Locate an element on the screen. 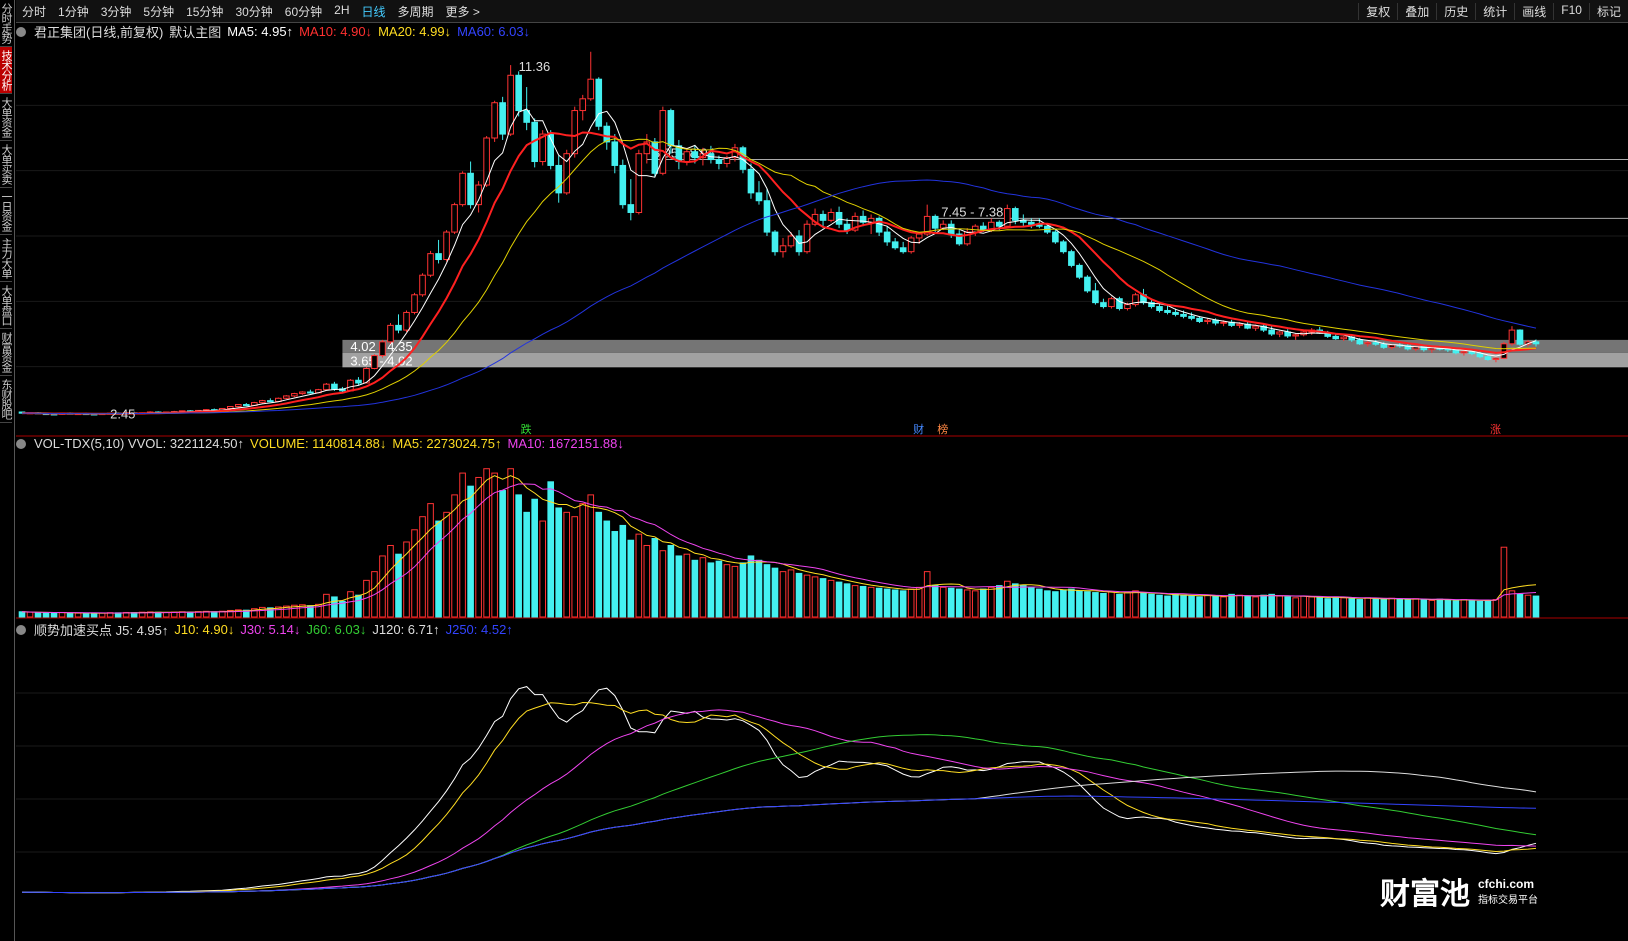 This screenshot has height=941, width=1628. price-annotation: 2.45 is located at coordinates (122, 413).